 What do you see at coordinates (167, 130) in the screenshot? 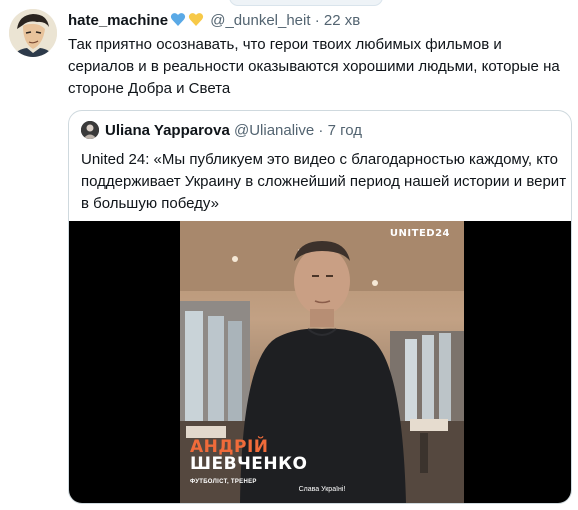
I see `quoted-display-name: Uliana Yapparova` at bounding box center [167, 130].